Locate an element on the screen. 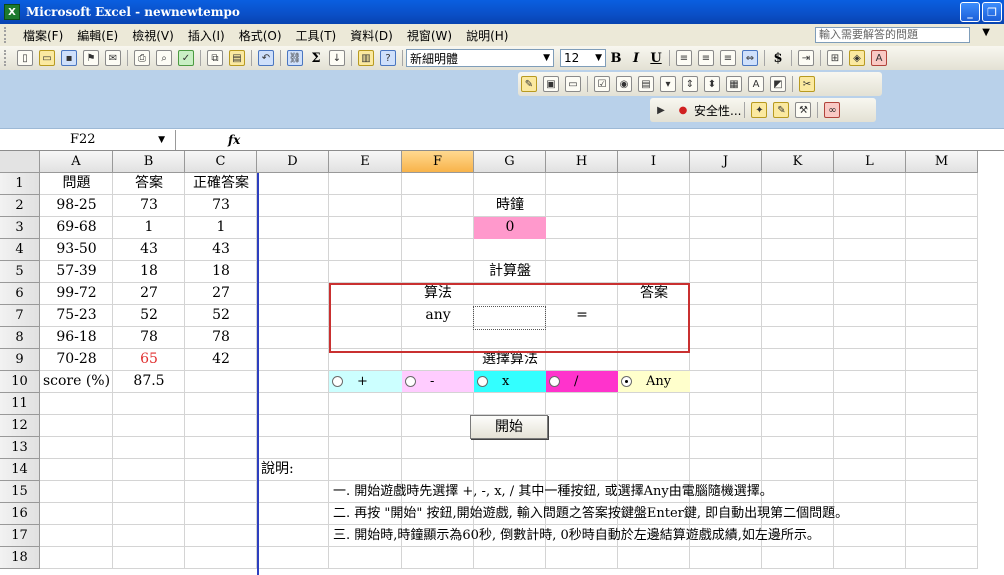 This screenshot has width=1004, height=575. sort-ascending-icon: ↓ is located at coordinates (337, 58).